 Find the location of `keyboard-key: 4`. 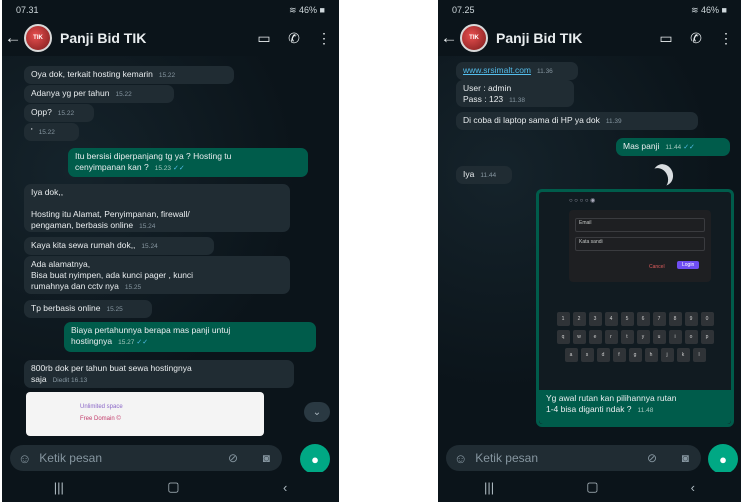

keyboard-key: 4 is located at coordinates (611, 319).